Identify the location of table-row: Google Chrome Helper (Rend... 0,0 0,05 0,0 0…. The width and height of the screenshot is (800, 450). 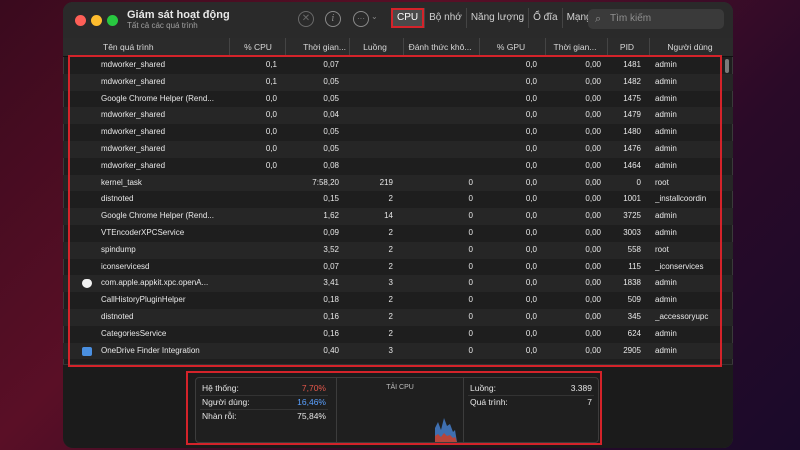
(398, 99).